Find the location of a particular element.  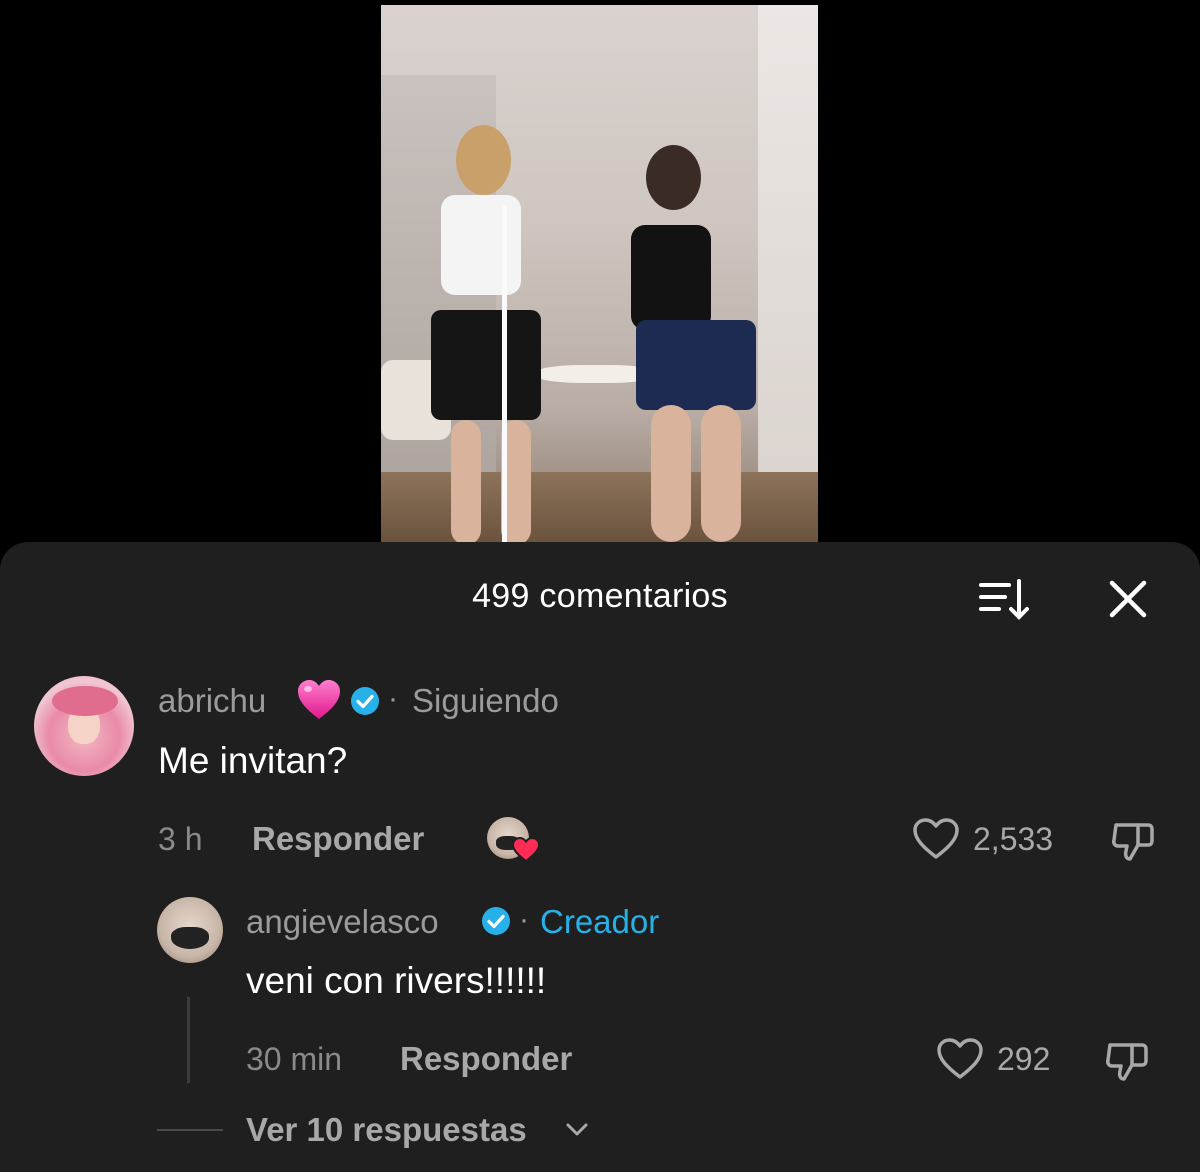

comment-username: angievelasco is located at coordinates (342, 922).